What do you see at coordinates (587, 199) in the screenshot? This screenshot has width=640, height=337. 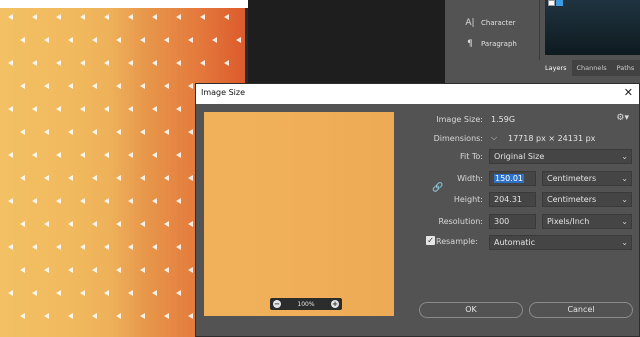 I see `height-unit-select: Centimeters ⌄` at bounding box center [587, 199].